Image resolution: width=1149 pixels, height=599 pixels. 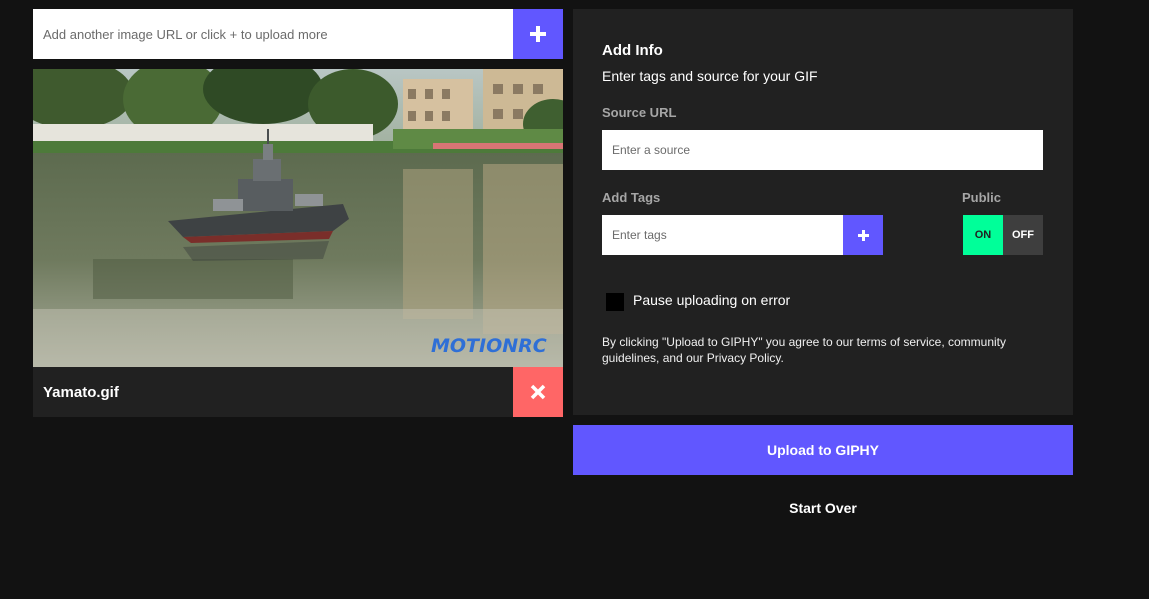 I want to click on add-image-button, so click(x=538, y=34).